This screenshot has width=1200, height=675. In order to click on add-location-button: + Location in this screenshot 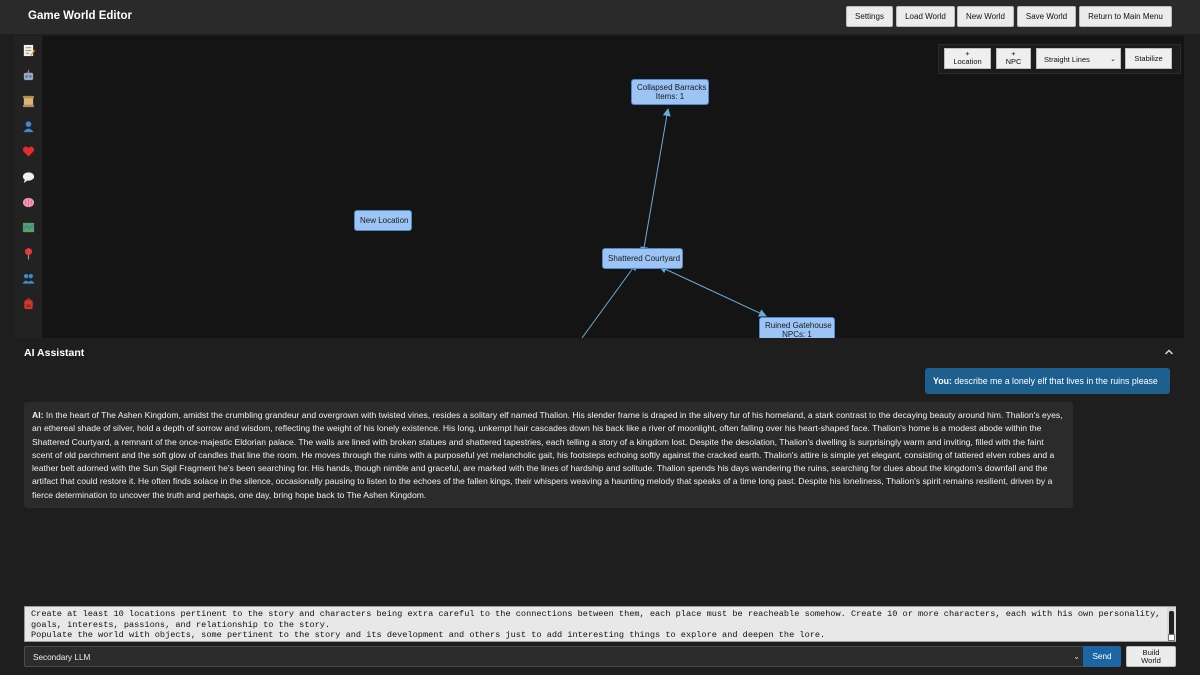, I will do `click(967, 58)`.